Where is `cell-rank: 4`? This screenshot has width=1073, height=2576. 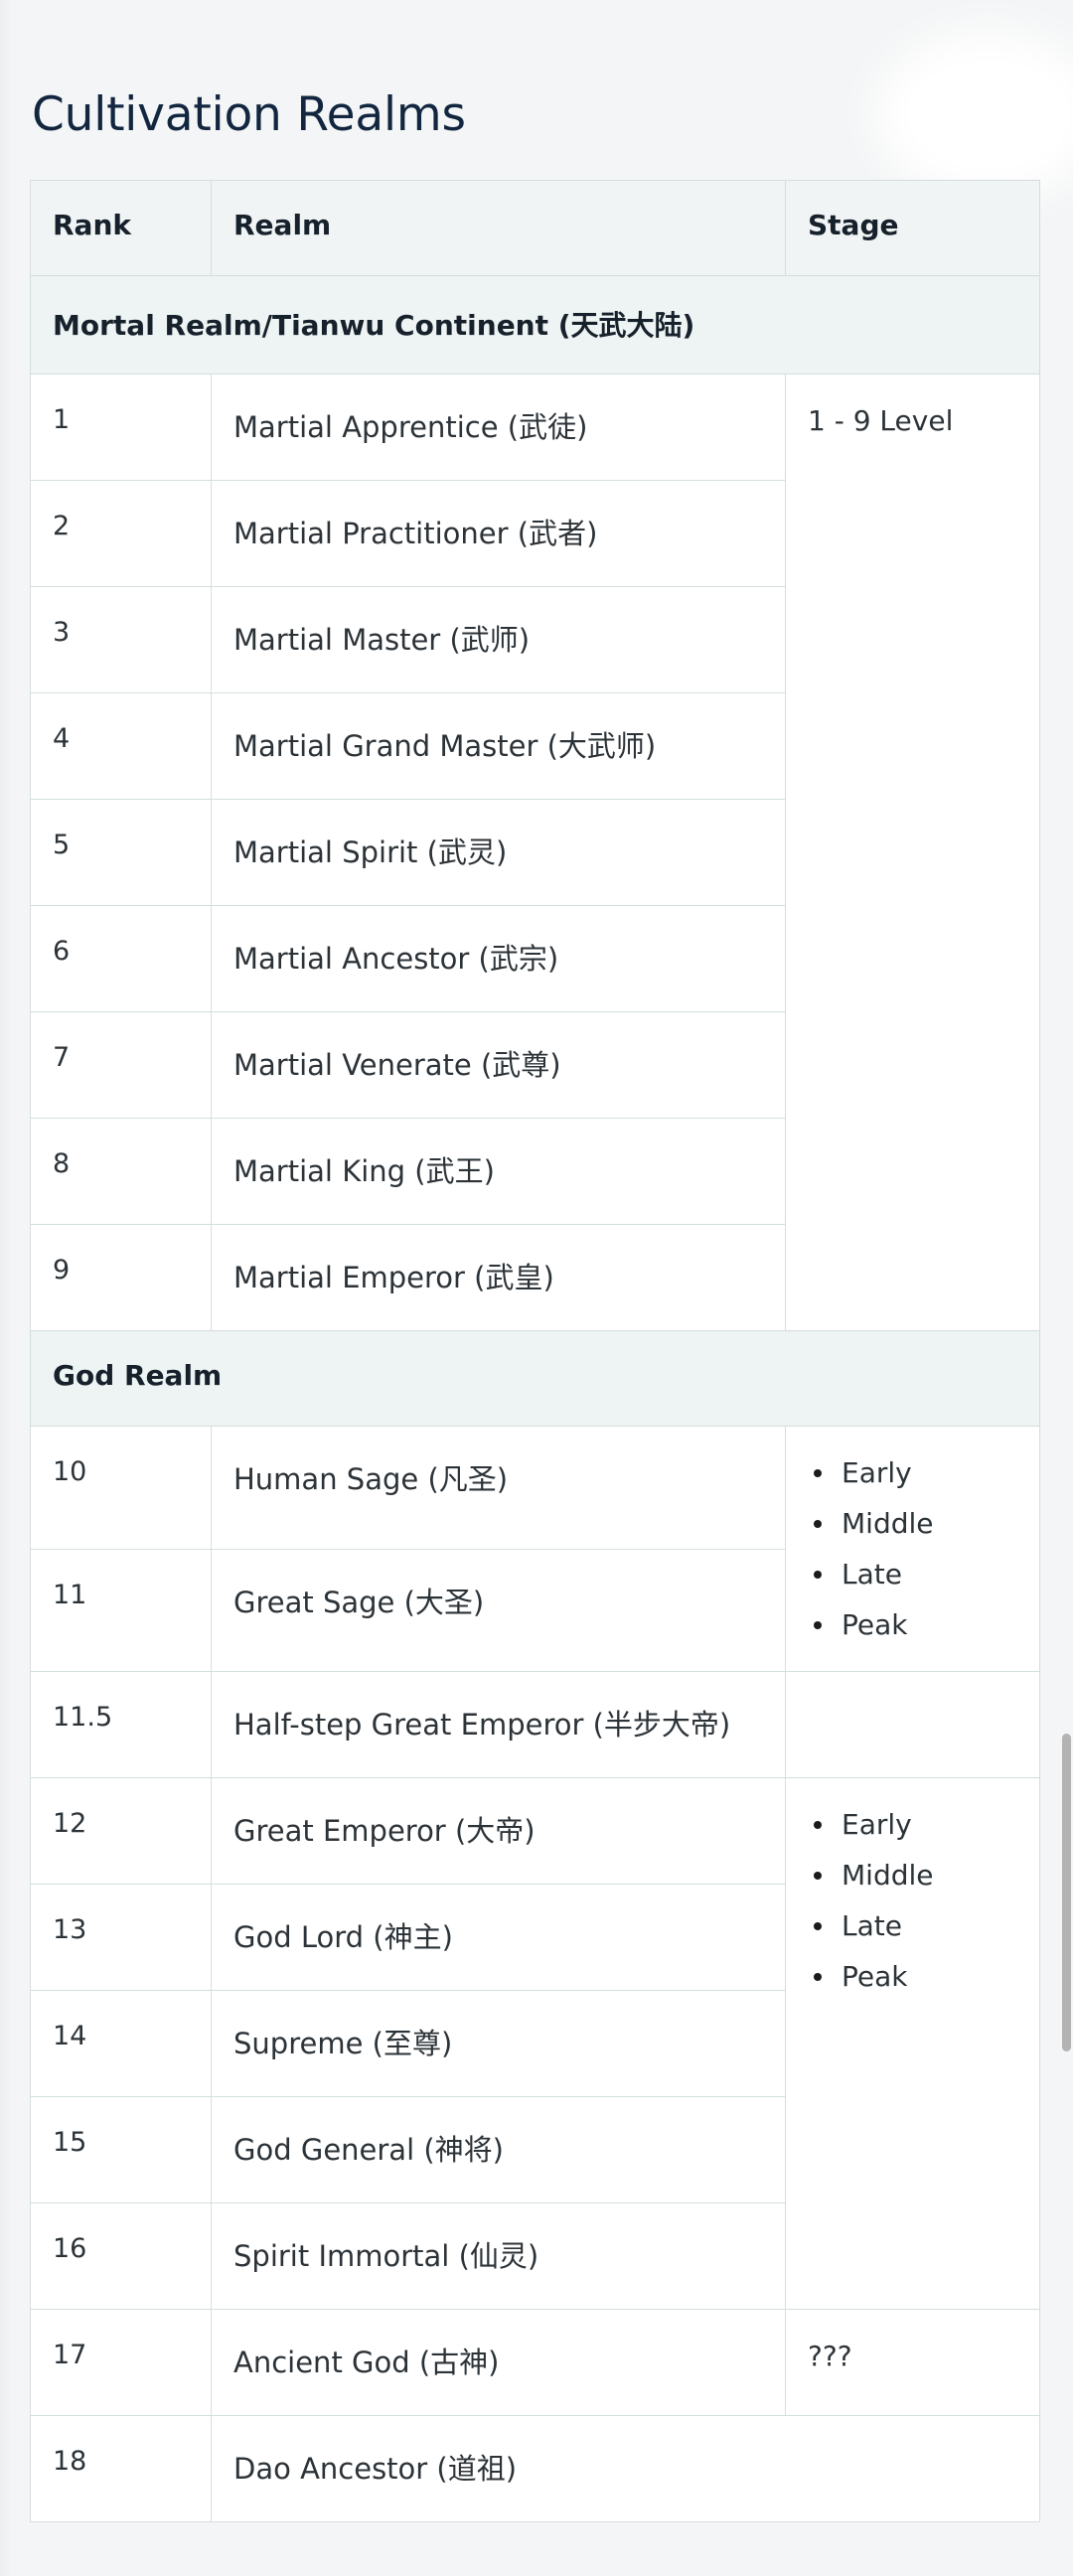
cell-rank: 4 is located at coordinates (121, 746).